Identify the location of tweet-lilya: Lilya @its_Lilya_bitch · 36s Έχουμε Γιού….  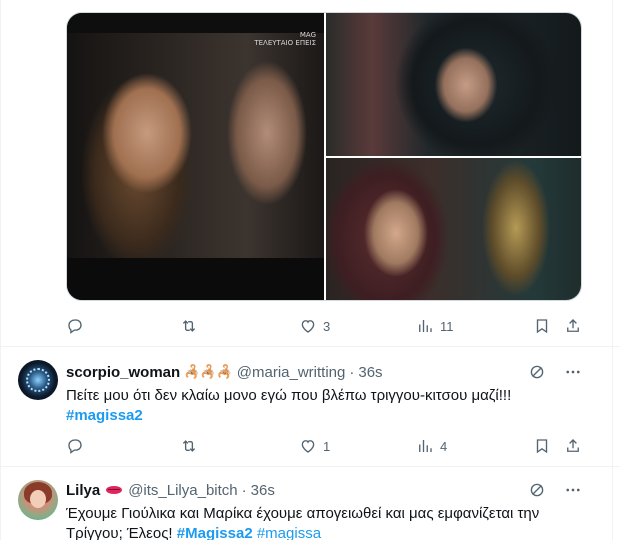
(310, 503).